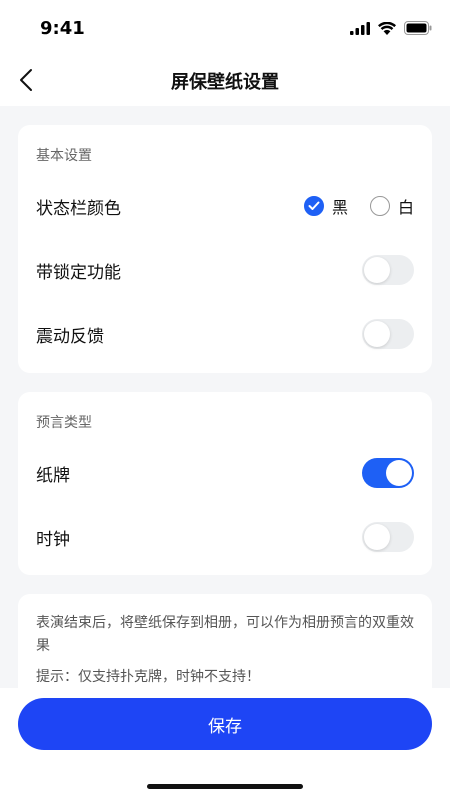 The image size is (450, 800). I want to click on page-title: 屏保壁纸设置, so click(225, 82).